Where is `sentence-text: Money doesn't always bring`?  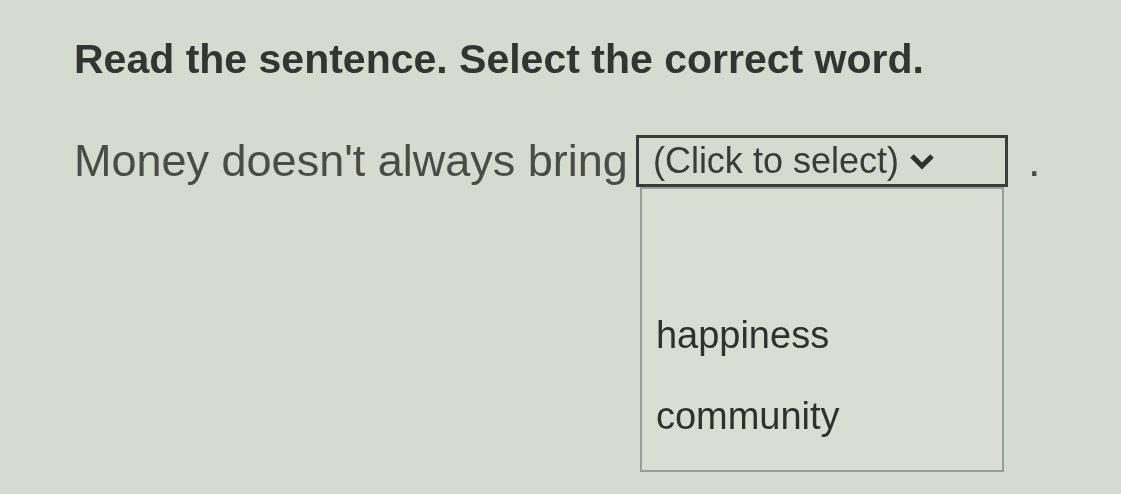 sentence-text: Money doesn't always bring is located at coordinates (351, 161).